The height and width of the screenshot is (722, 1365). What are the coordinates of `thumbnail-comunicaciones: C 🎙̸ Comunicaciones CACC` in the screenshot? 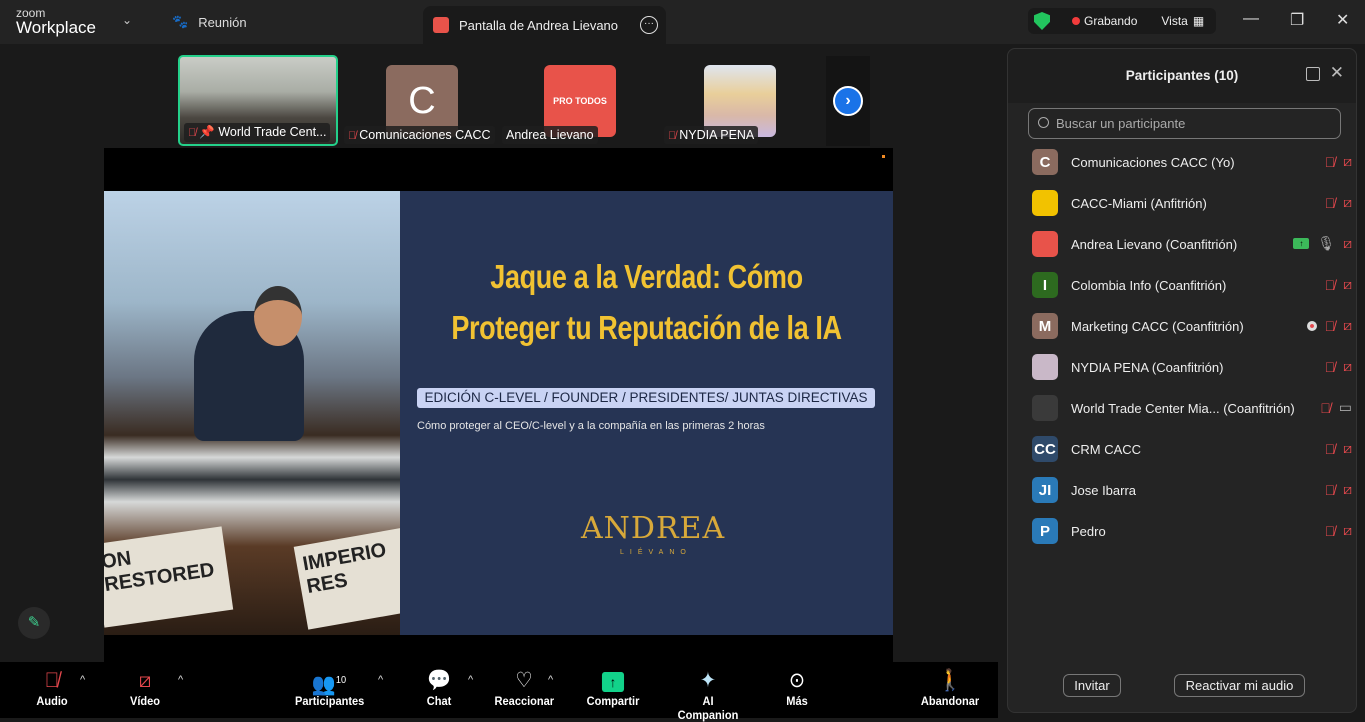 It's located at (422, 100).